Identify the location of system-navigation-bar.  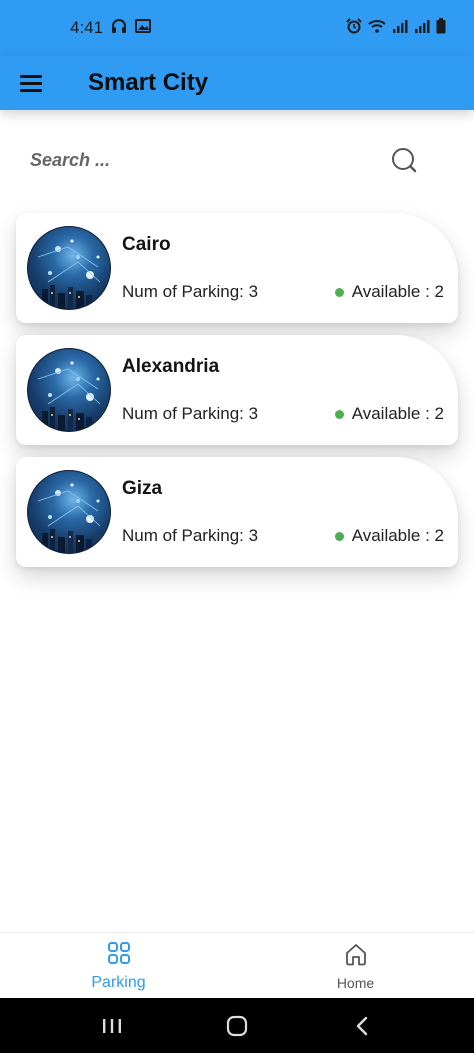
(237, 1025).